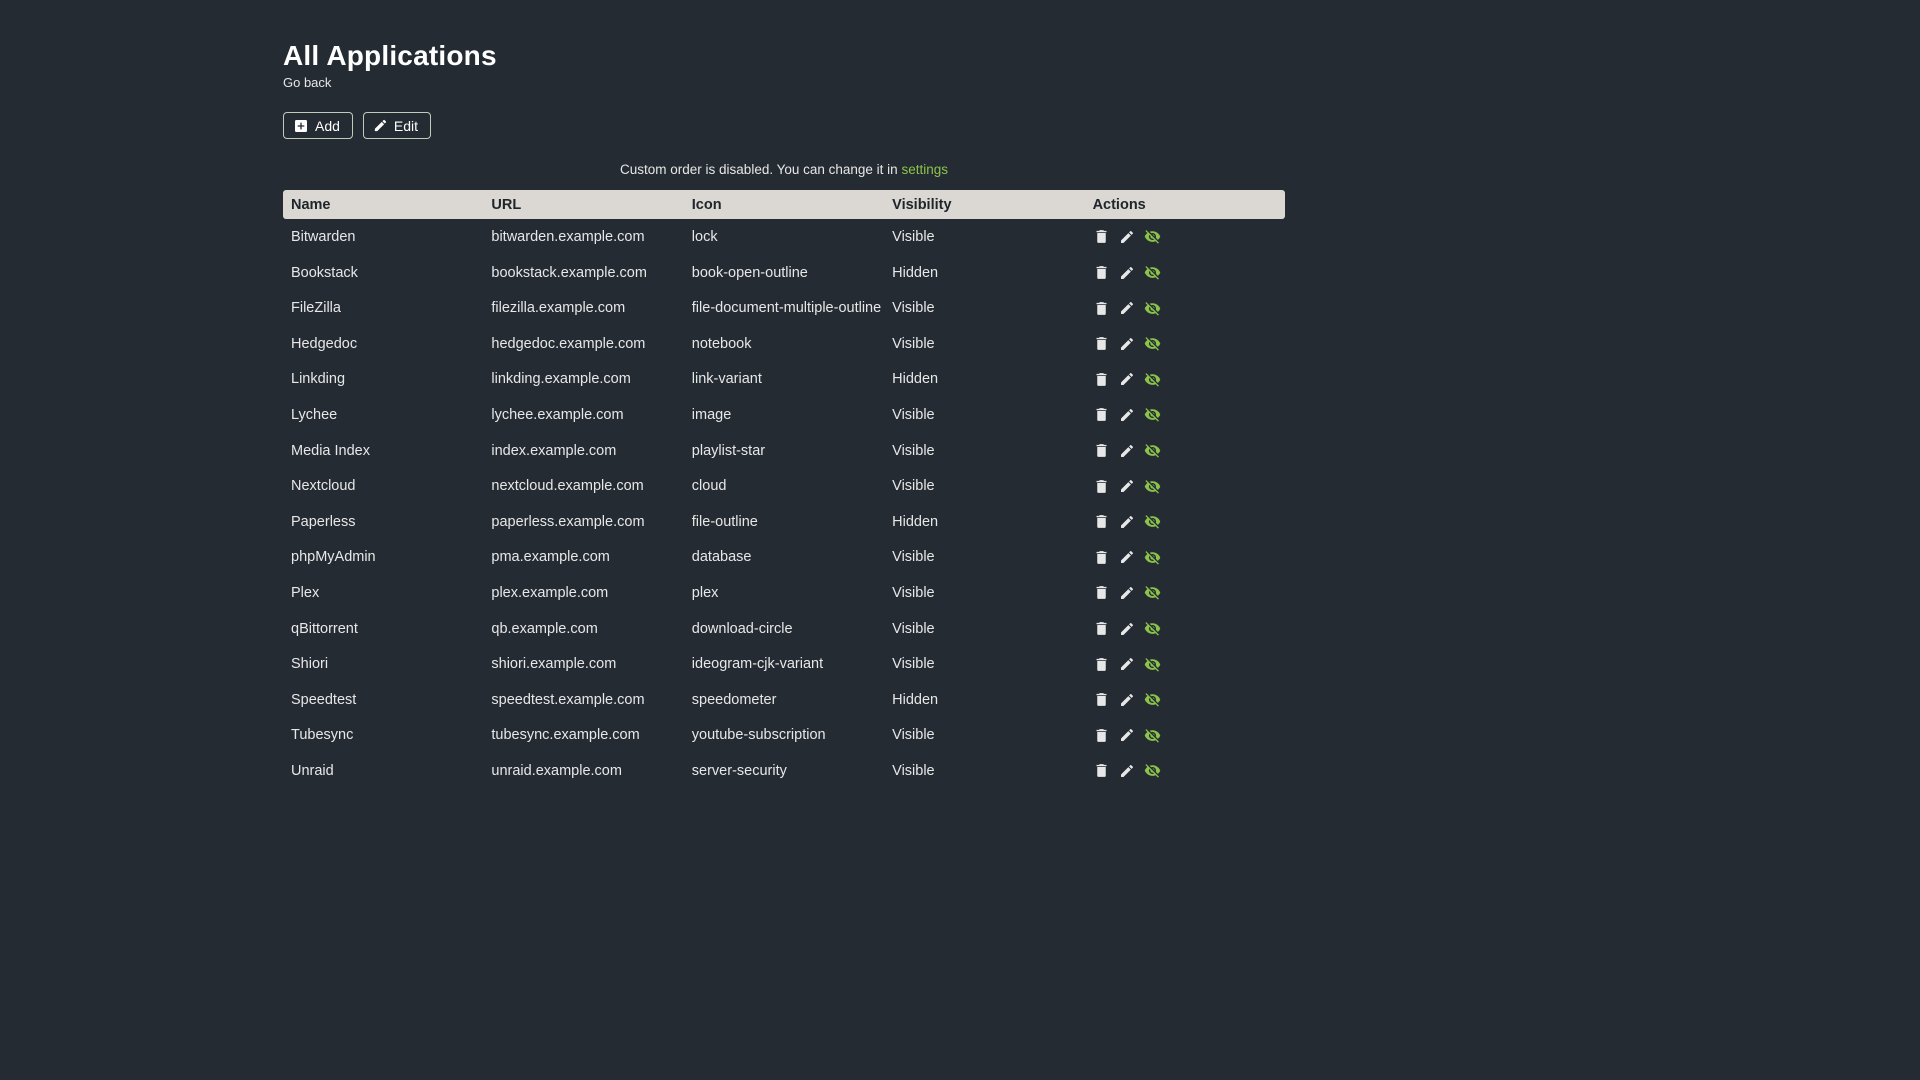  Describe the element at coordinates (557, 414) in the screenshot. I see `app-url: lychee.example.com` at that location.